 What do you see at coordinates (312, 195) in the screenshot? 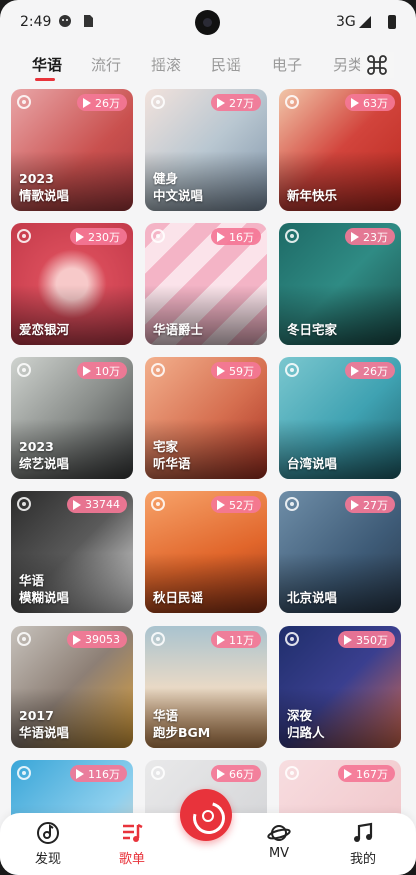
I see `playlist-title: 新年快乐` at bounding box center [312, 195].